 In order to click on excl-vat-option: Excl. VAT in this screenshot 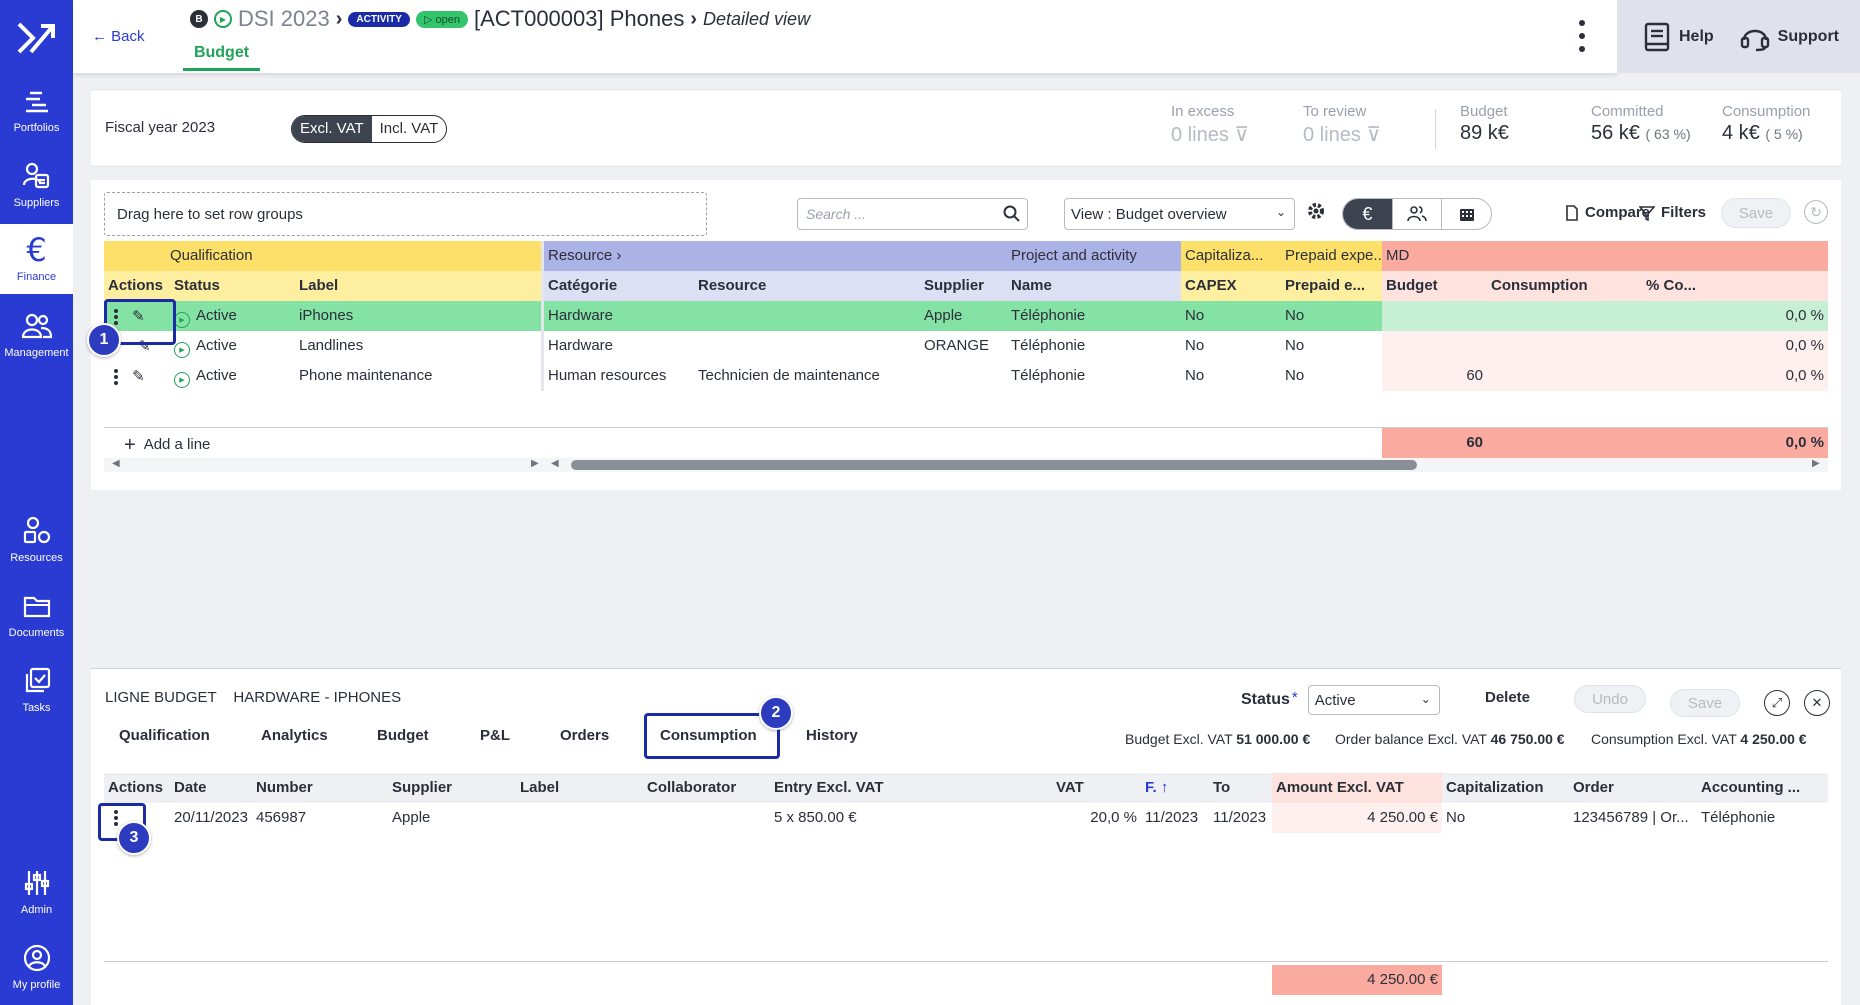, I will do `click(332, 129)`.